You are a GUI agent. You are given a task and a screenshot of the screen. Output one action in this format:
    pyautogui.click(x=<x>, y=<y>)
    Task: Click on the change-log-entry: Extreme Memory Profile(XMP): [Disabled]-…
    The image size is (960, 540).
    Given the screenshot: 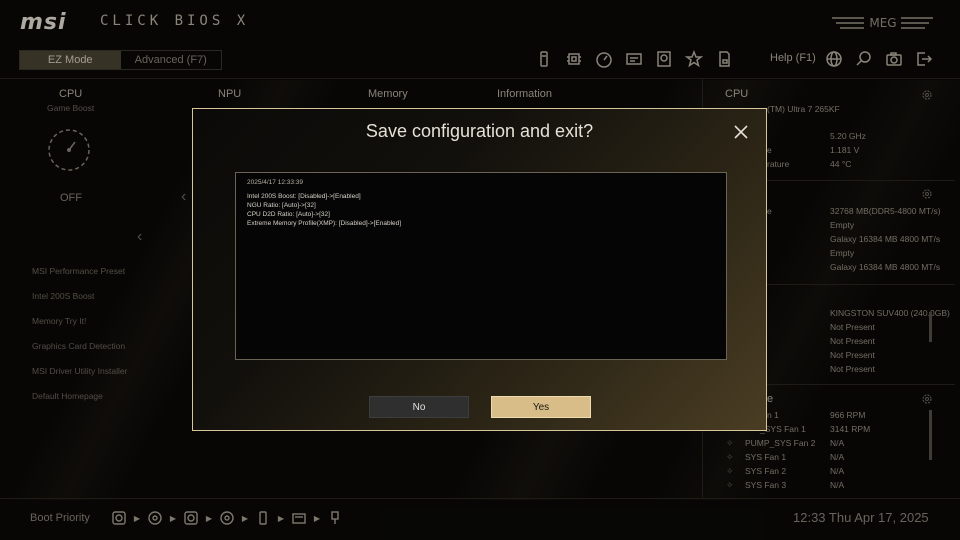 What is the action you would take?
    pyautogui.click(x=324, y=223)
    